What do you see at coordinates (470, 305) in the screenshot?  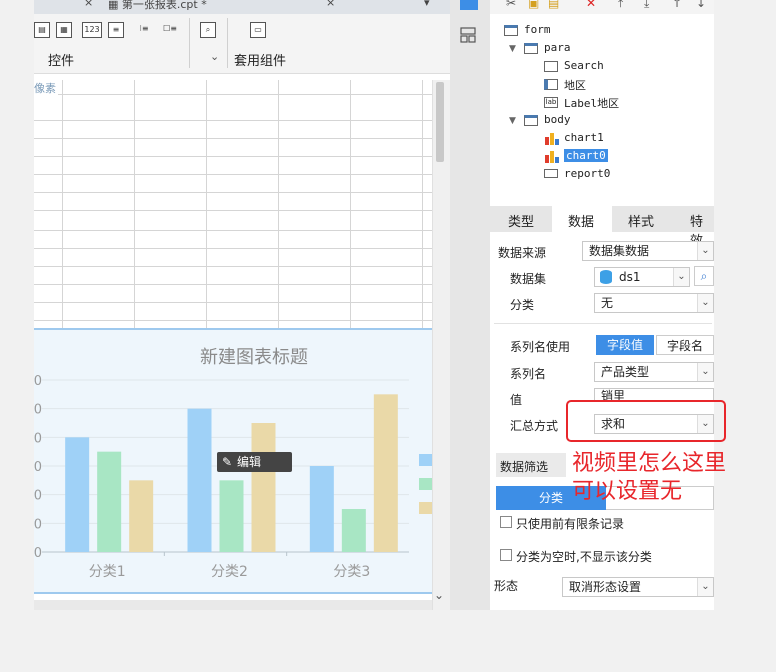 I see `side-strip` at bounding box center [470, 305].